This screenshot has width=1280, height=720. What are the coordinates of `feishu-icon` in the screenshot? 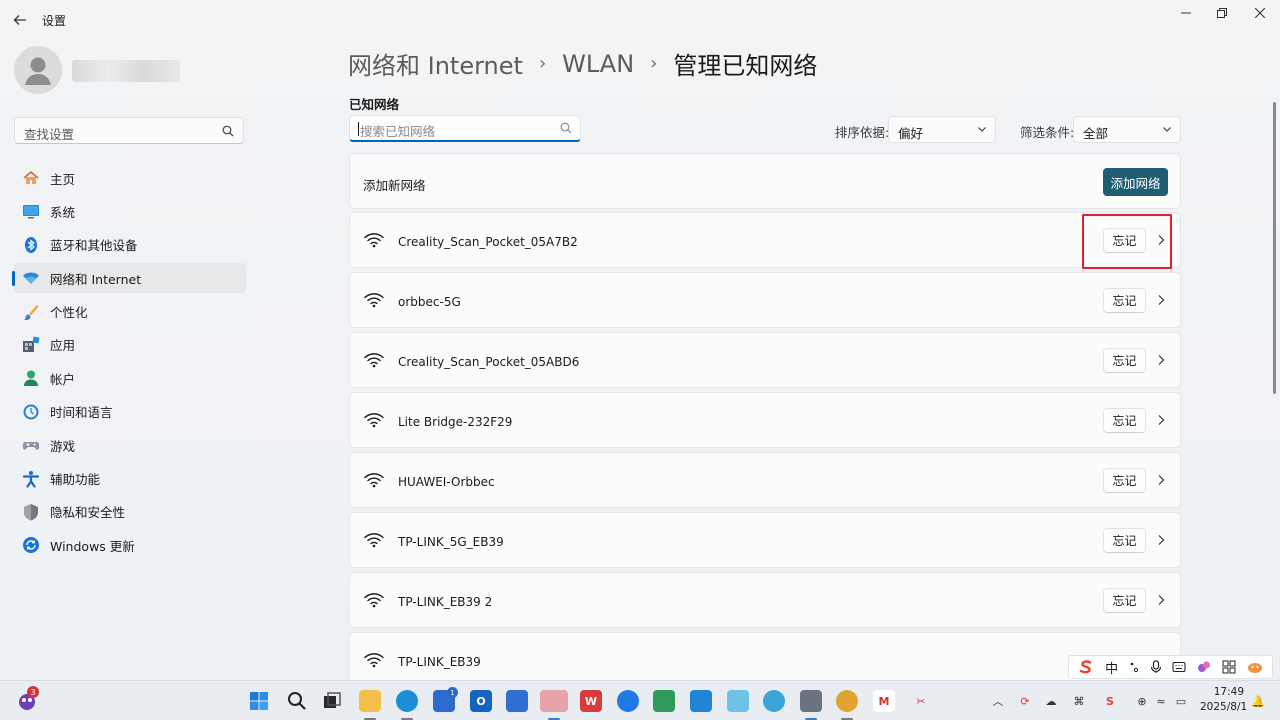 It's located at (701, 701).